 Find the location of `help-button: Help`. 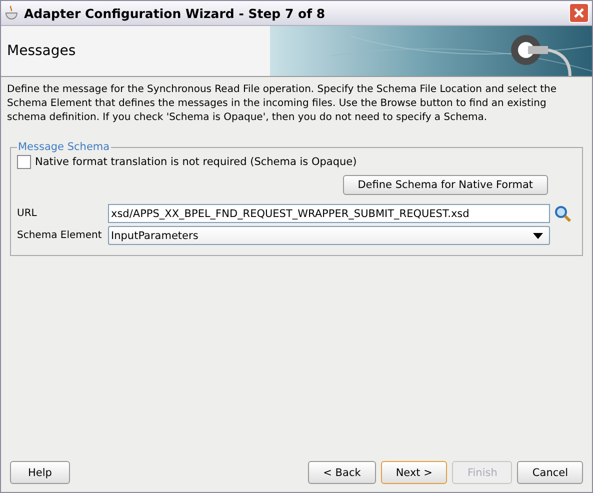

help-button: Help is located at coordinates (40, 472).